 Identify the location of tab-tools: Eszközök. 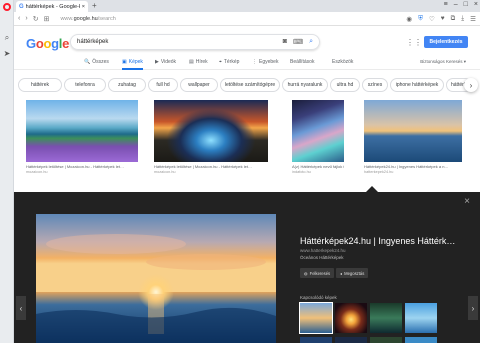
(342, 62).